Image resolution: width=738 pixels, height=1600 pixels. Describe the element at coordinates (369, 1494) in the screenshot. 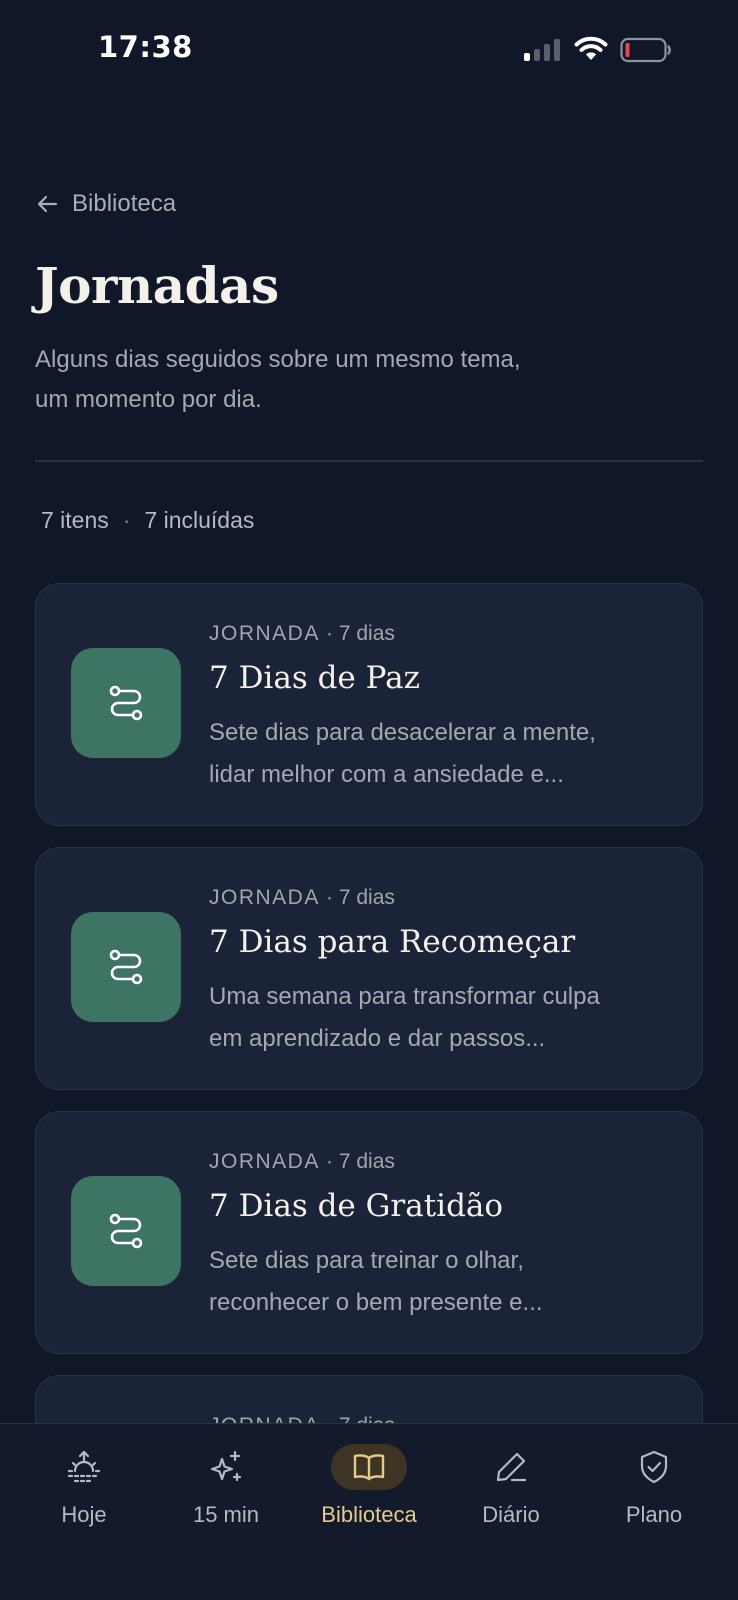

I see `nav-item-biblioteca: Biblioteca` at that location.